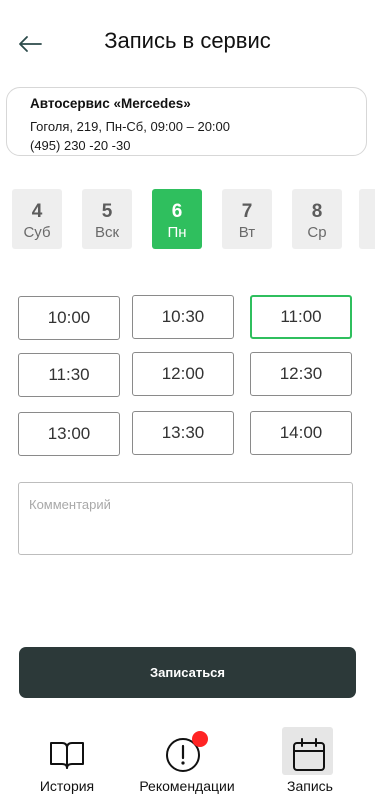 The width and height of the screenshot is (375, 812). What do you see at coordinates (247, 232) in the screenshot?
I see `day-of-week: Вт` at bounding box center [247, 232].